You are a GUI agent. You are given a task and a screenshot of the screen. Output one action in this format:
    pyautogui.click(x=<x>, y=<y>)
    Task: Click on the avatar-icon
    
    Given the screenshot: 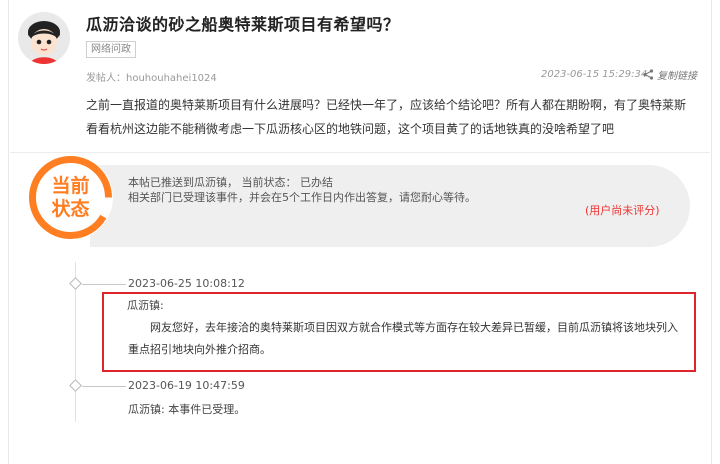 What is the action you would take?
    pyautogui.click(x=44, y=38)
    